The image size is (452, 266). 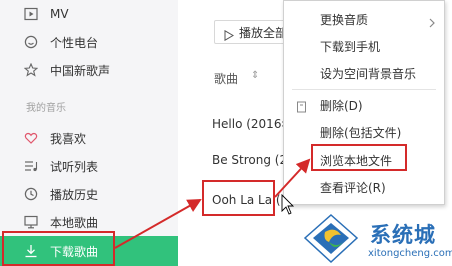 What do you see at coordinates (403, 235) in the screenshot?
I see `watermark-text: 系统城` at bounding box center [403, 235].